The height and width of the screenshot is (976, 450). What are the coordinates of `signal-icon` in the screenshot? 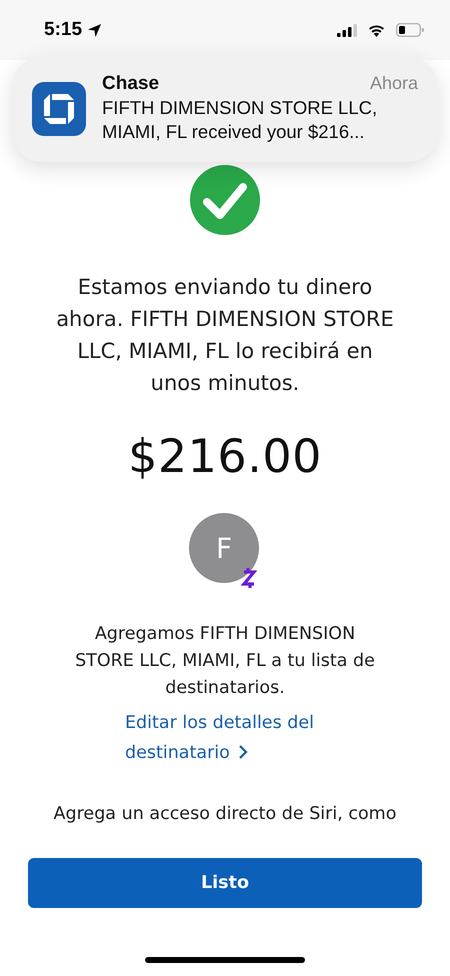 It's located at (347, 30).